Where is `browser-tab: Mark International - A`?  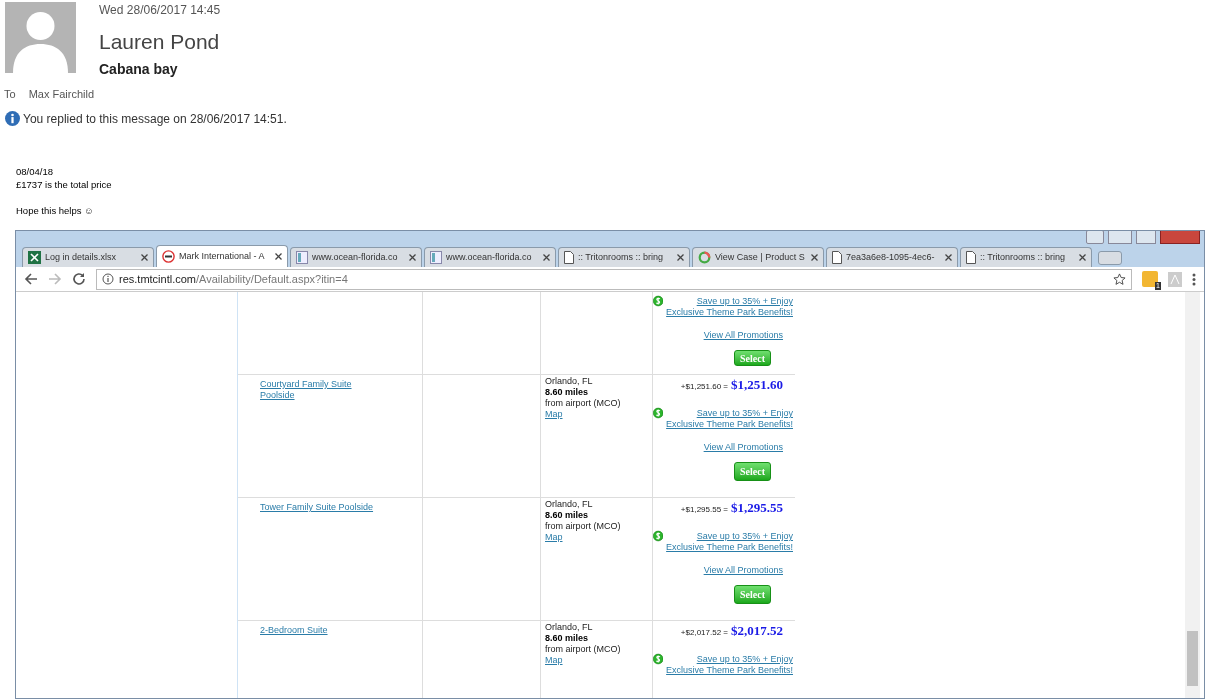 browser-tab: Mark International - A is located at coordinates (222, 256).